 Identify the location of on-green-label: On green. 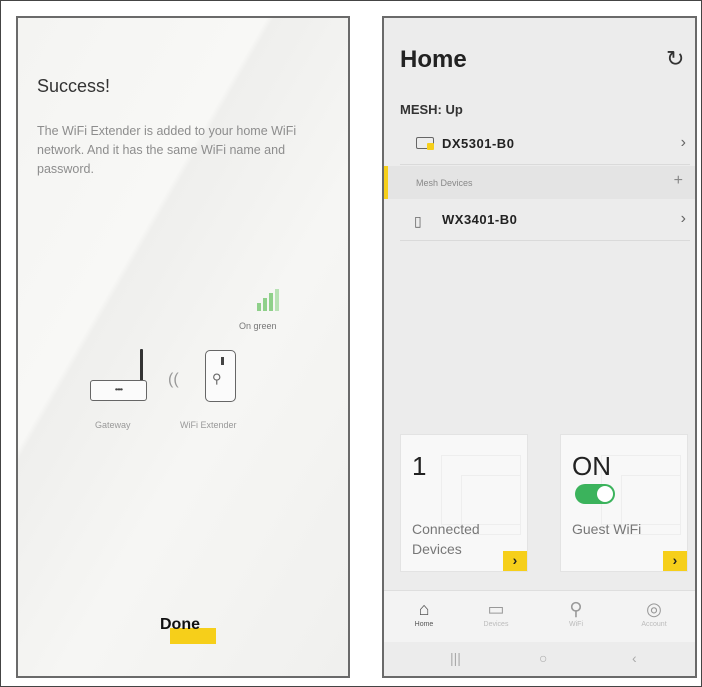
(258, 326).